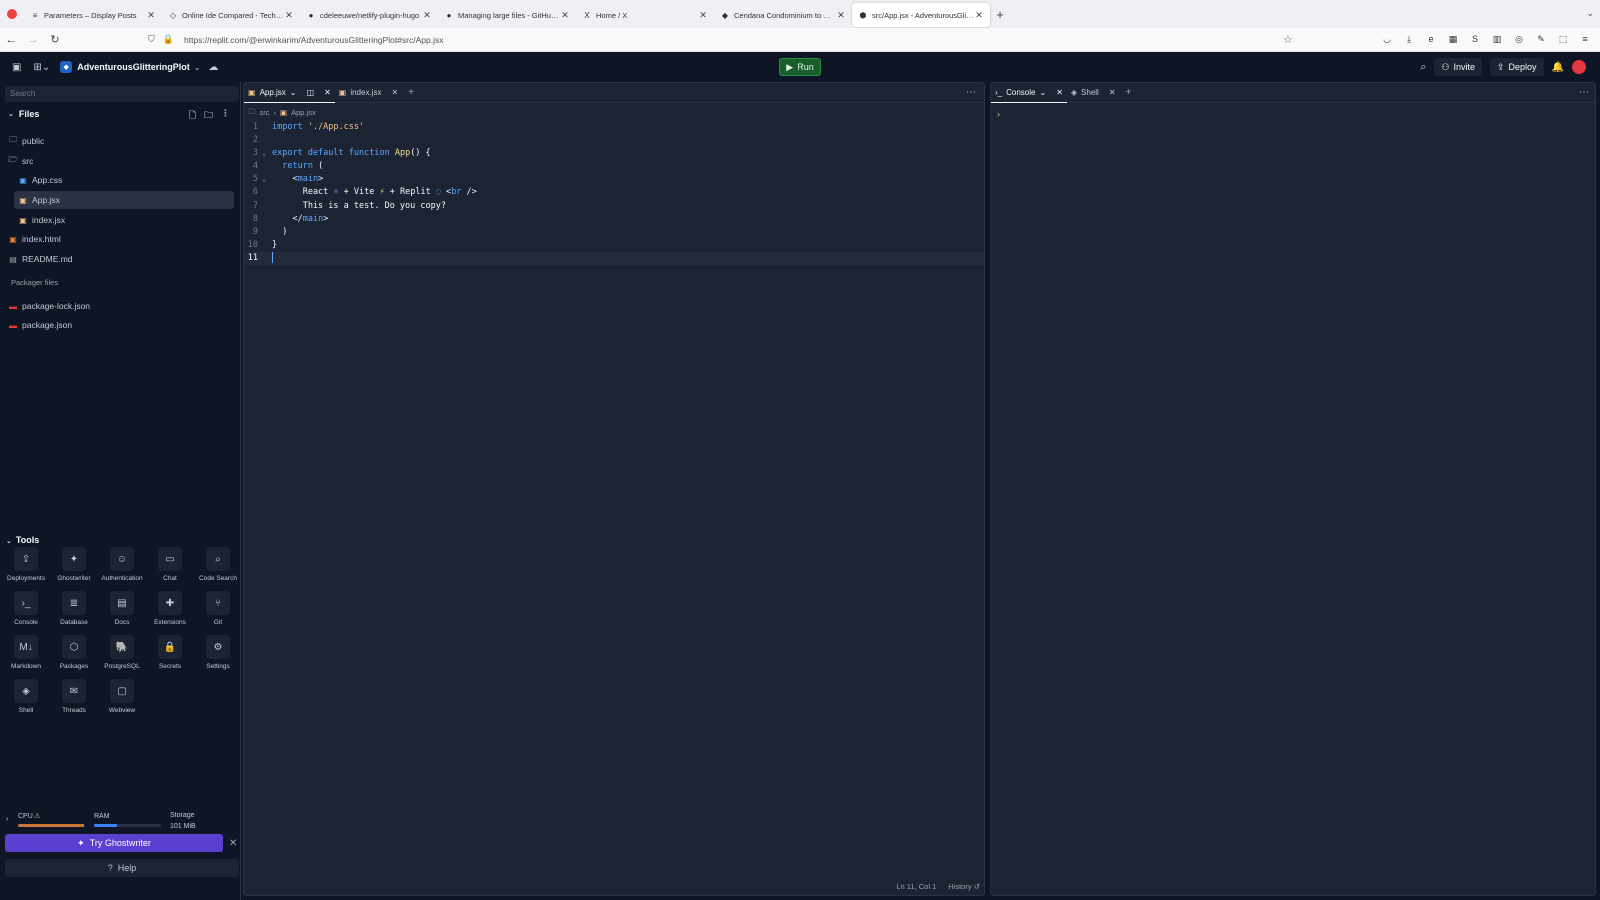 This screenshot has height=900, width=1600. What do you see at coordinates (916, 886) in the screenshot?
I see `cursor-position: Ln 11, Col 1` at bounding box center [916, 886].